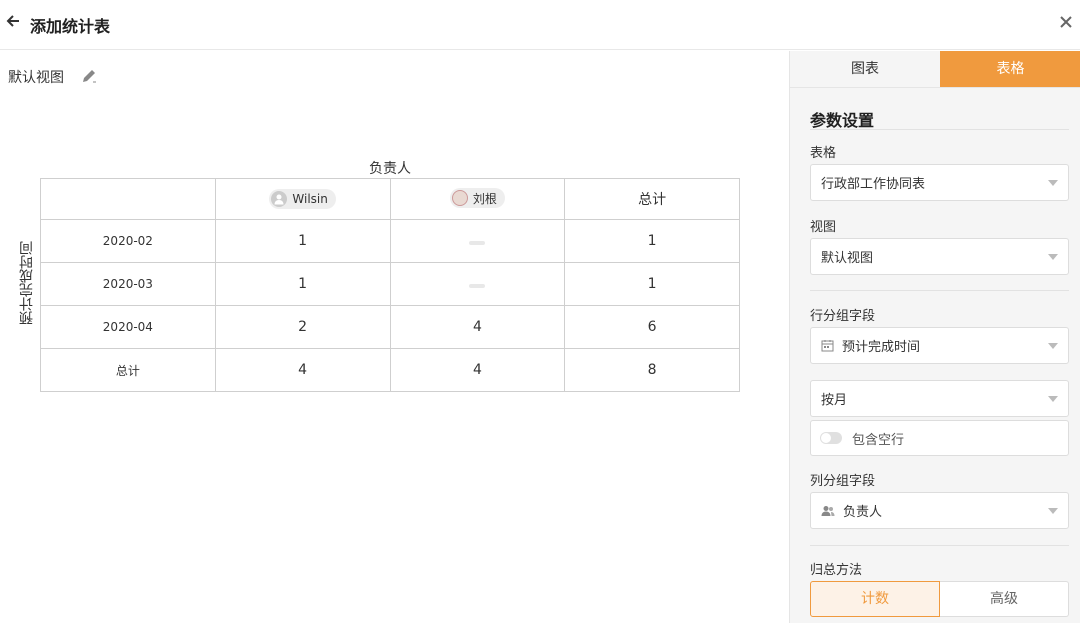 This screenshot has width=1080, height=623. Describe the element at coordinates (27, 283) in the screenshot. I see `row-group-title: 预计完成时间` at that location.